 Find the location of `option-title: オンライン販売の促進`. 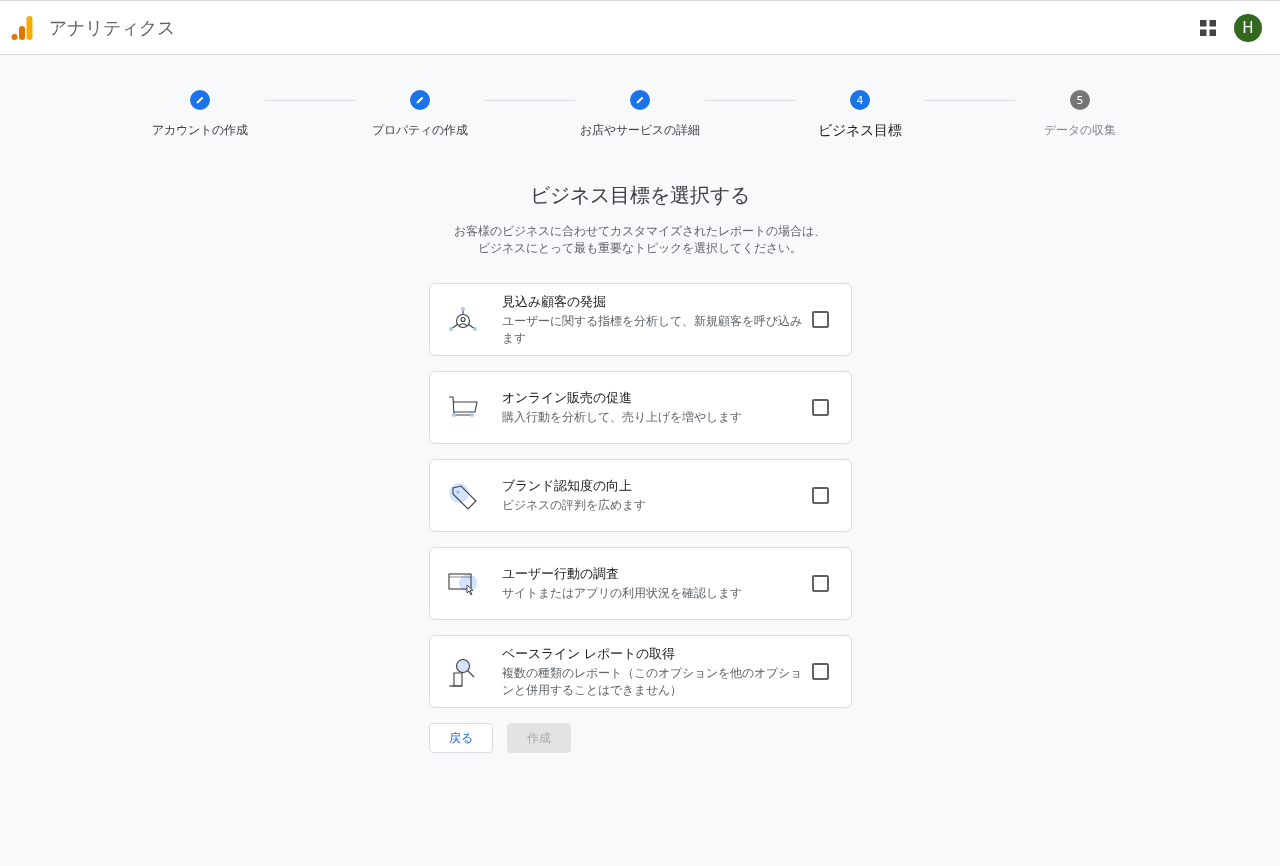

option-title: オンライン販売の促進 is located at coordinates (567, 398).